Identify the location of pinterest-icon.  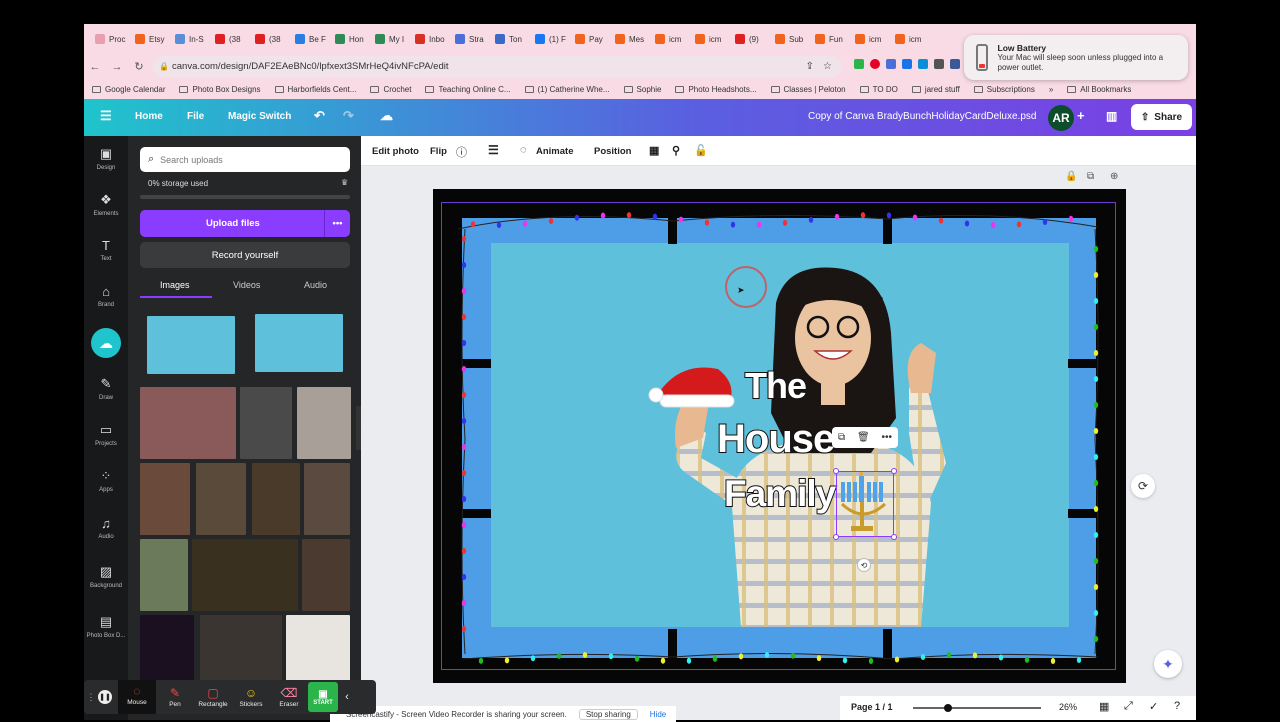
(875, 64).